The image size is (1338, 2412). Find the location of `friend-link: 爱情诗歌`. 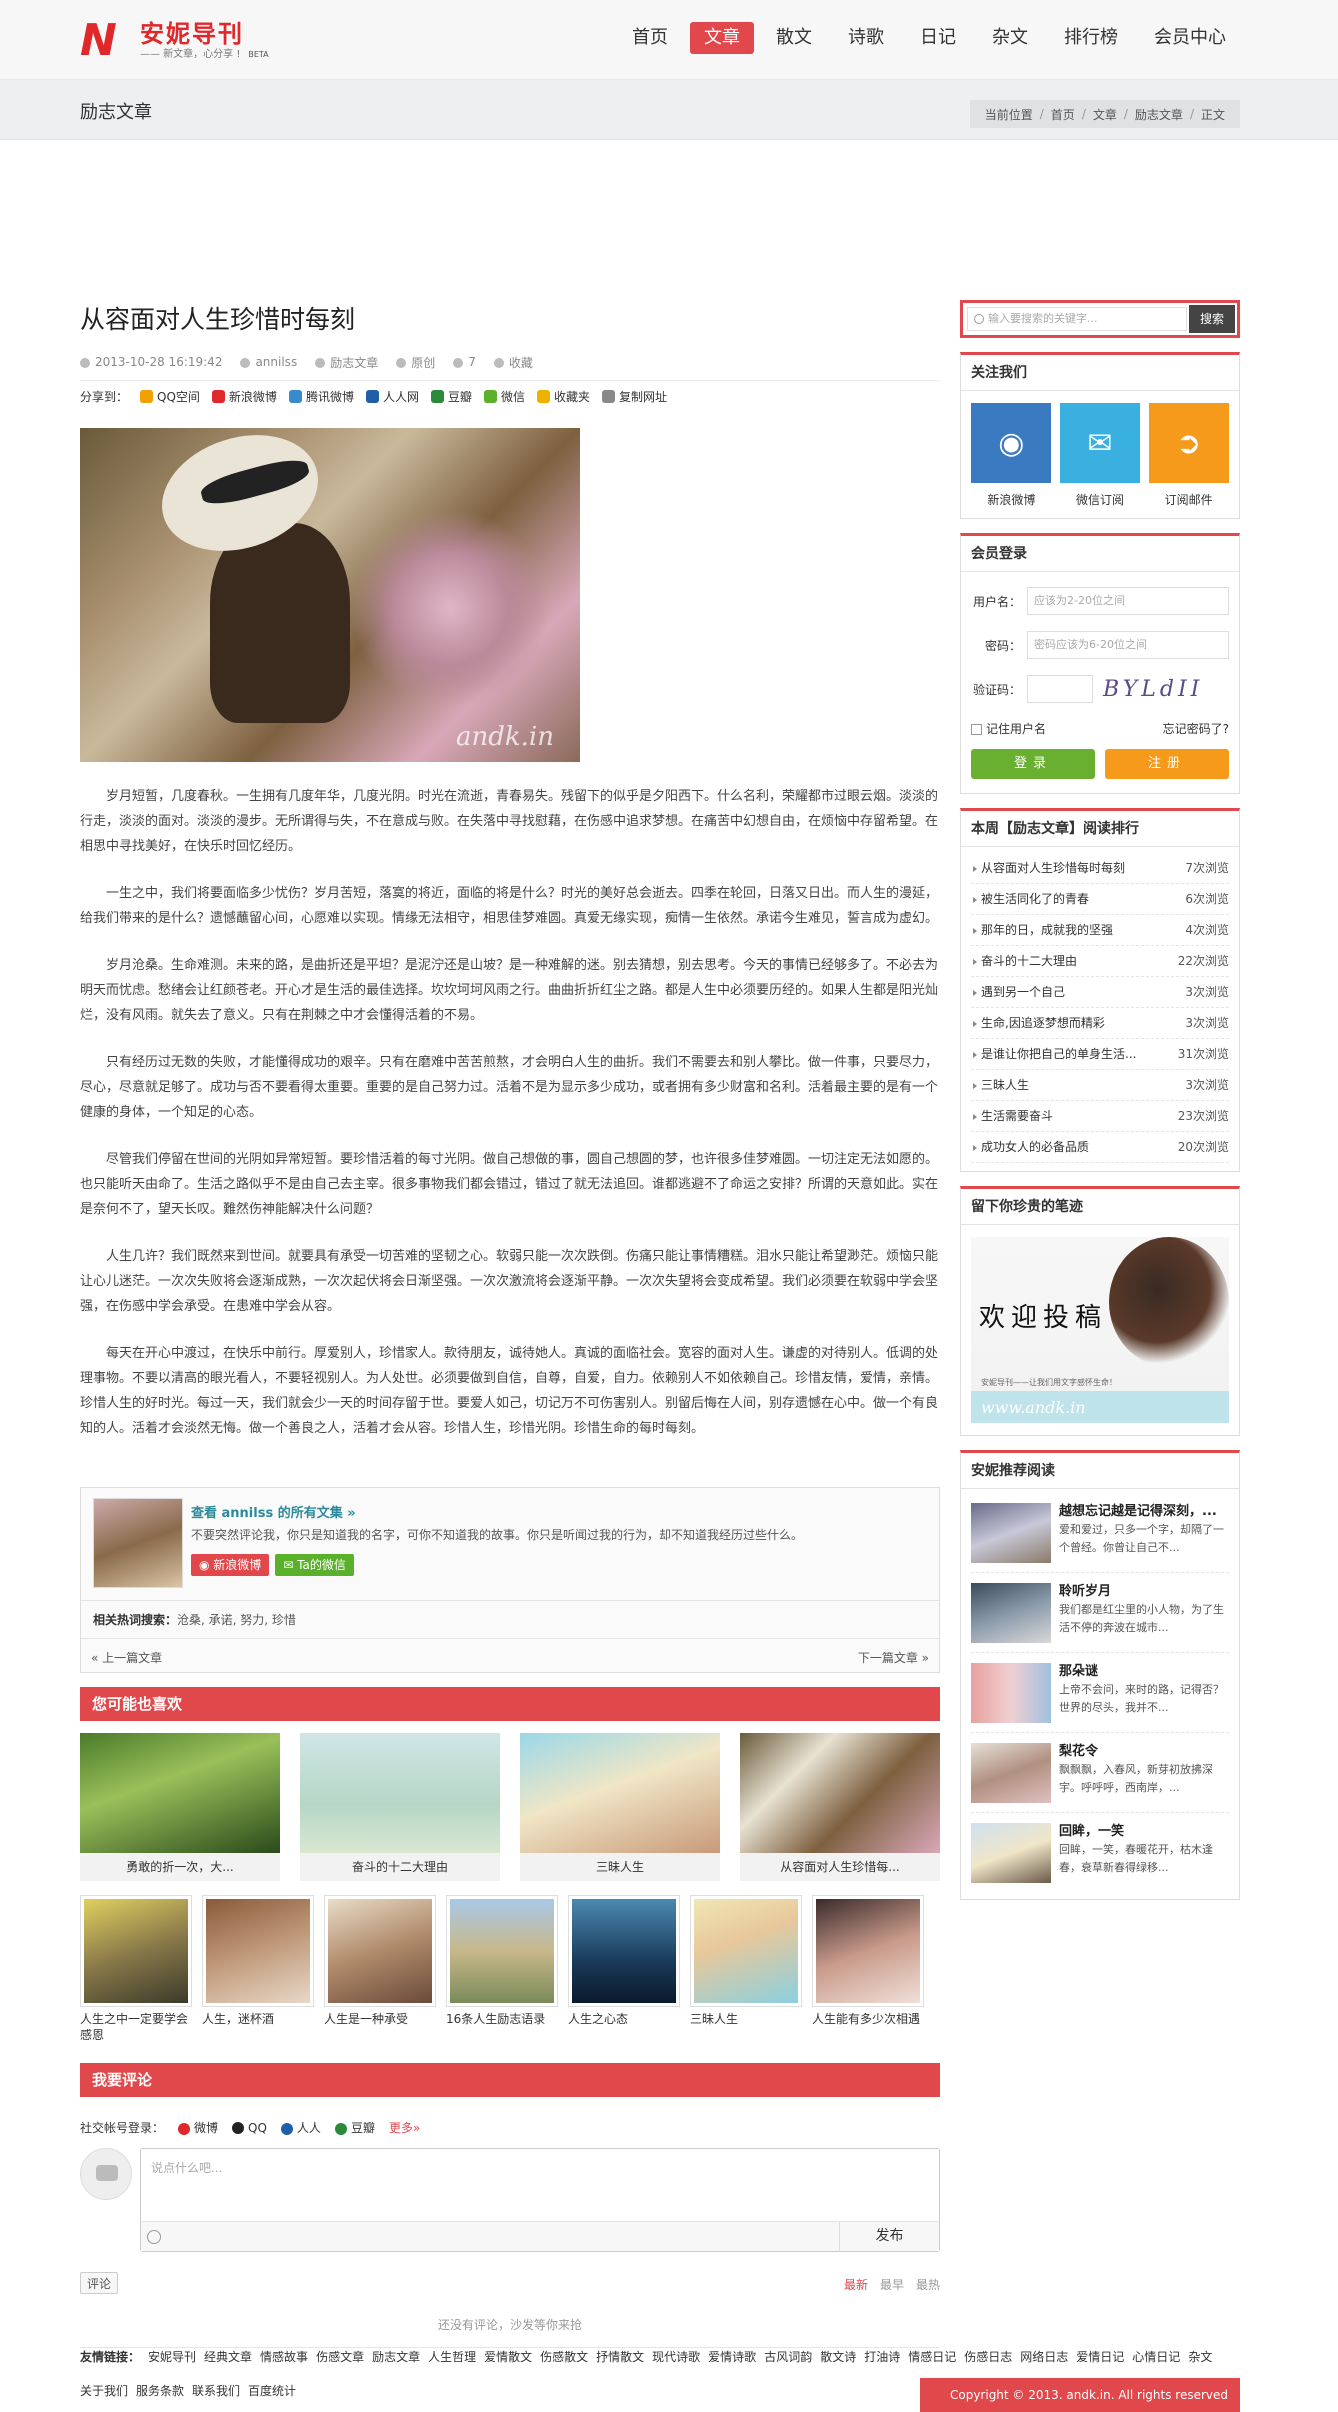

friend-link: 爱情诗歌 is located at coordinates (732, 2357).